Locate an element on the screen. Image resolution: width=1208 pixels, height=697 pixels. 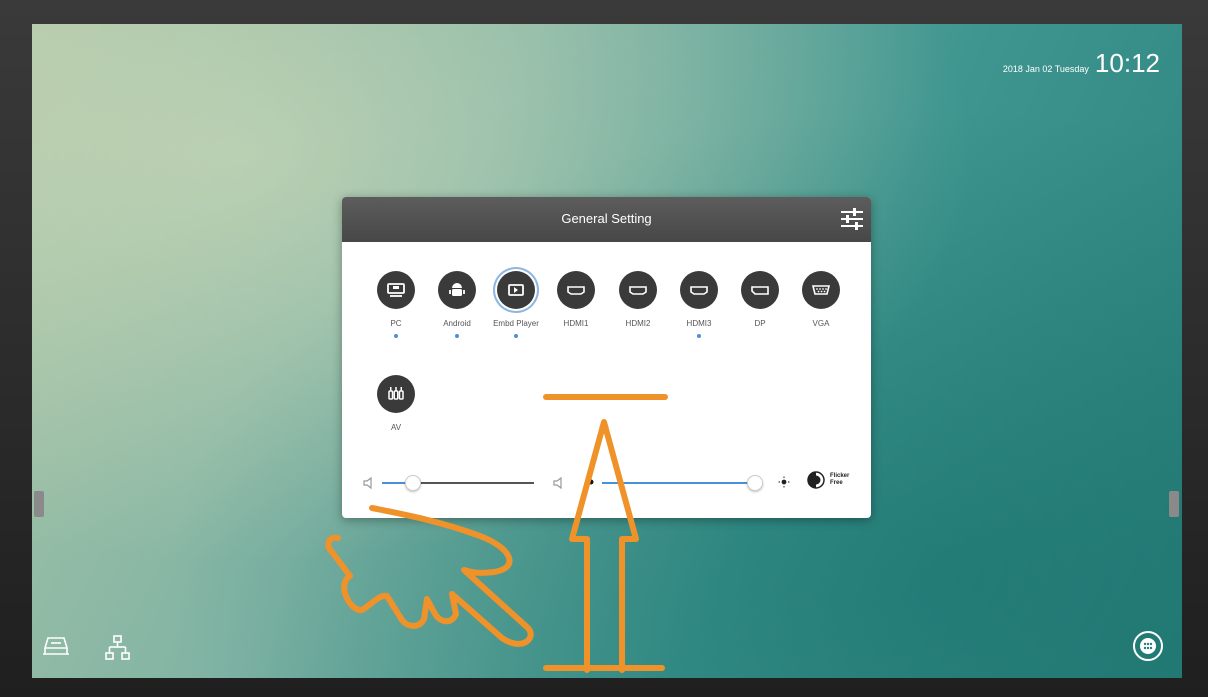
source-label: AV is located at coordinates (396, 427).